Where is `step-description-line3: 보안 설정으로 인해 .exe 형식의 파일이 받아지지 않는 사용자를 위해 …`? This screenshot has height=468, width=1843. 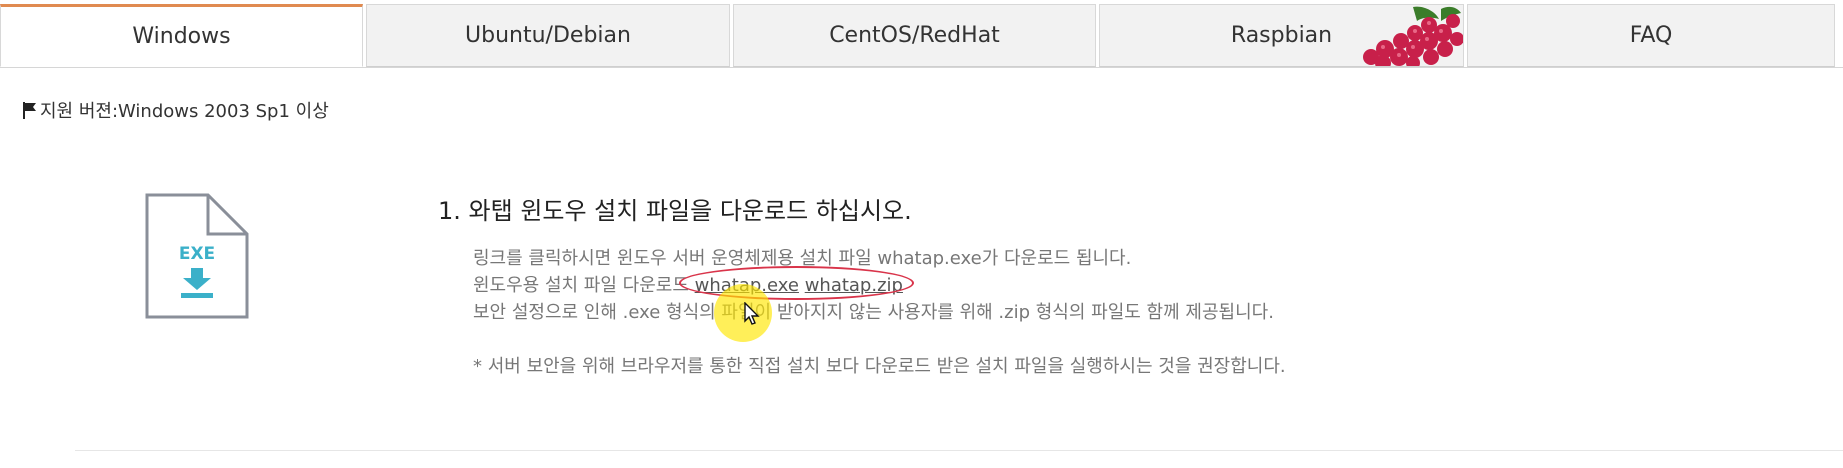 step-description-line3: 보안 설정으로 인해 .exe 형식의 파일이 받아지지 않는 사용자를 위해 … is located at coordinates (873, 312).